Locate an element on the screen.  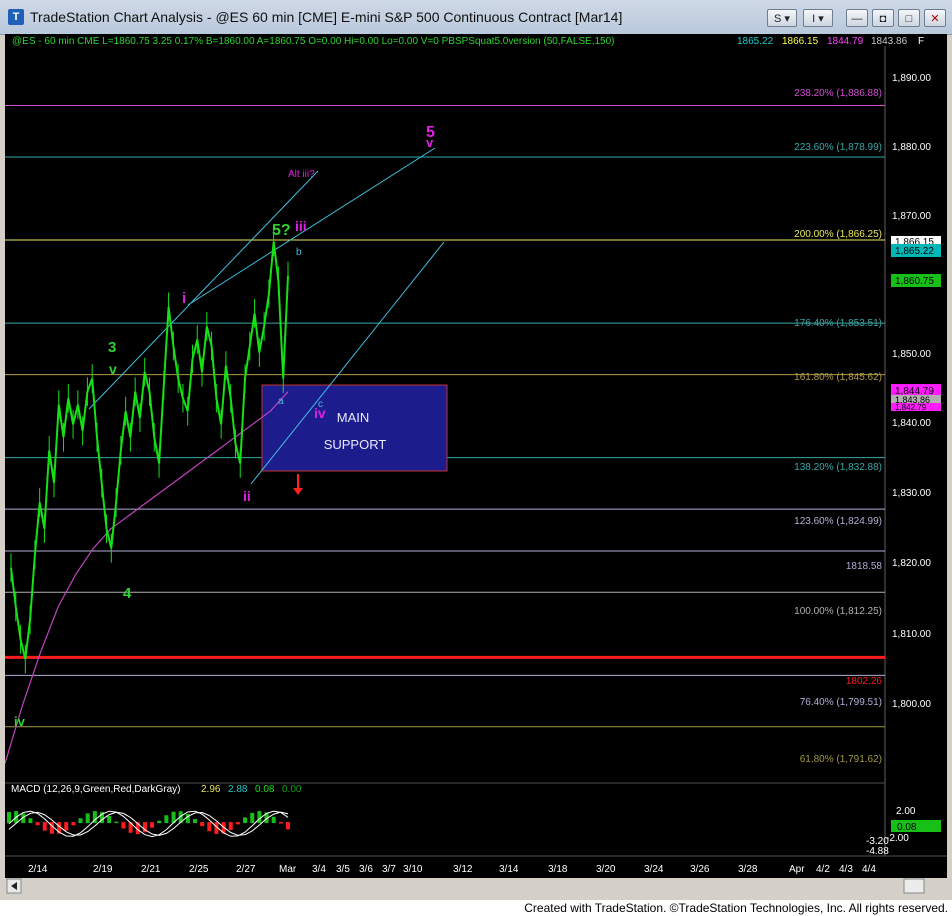
badge-label: 1,865.22 is located at coordinates (914, 251).